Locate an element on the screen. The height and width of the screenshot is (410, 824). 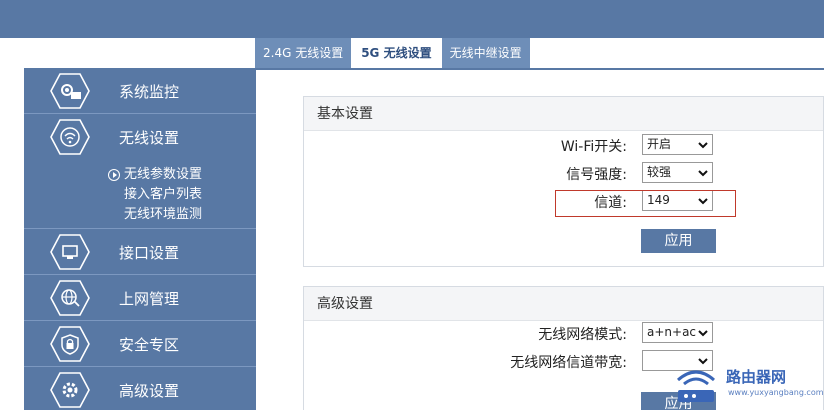
apply-button: 应用 is located at coordinates (678, 241).